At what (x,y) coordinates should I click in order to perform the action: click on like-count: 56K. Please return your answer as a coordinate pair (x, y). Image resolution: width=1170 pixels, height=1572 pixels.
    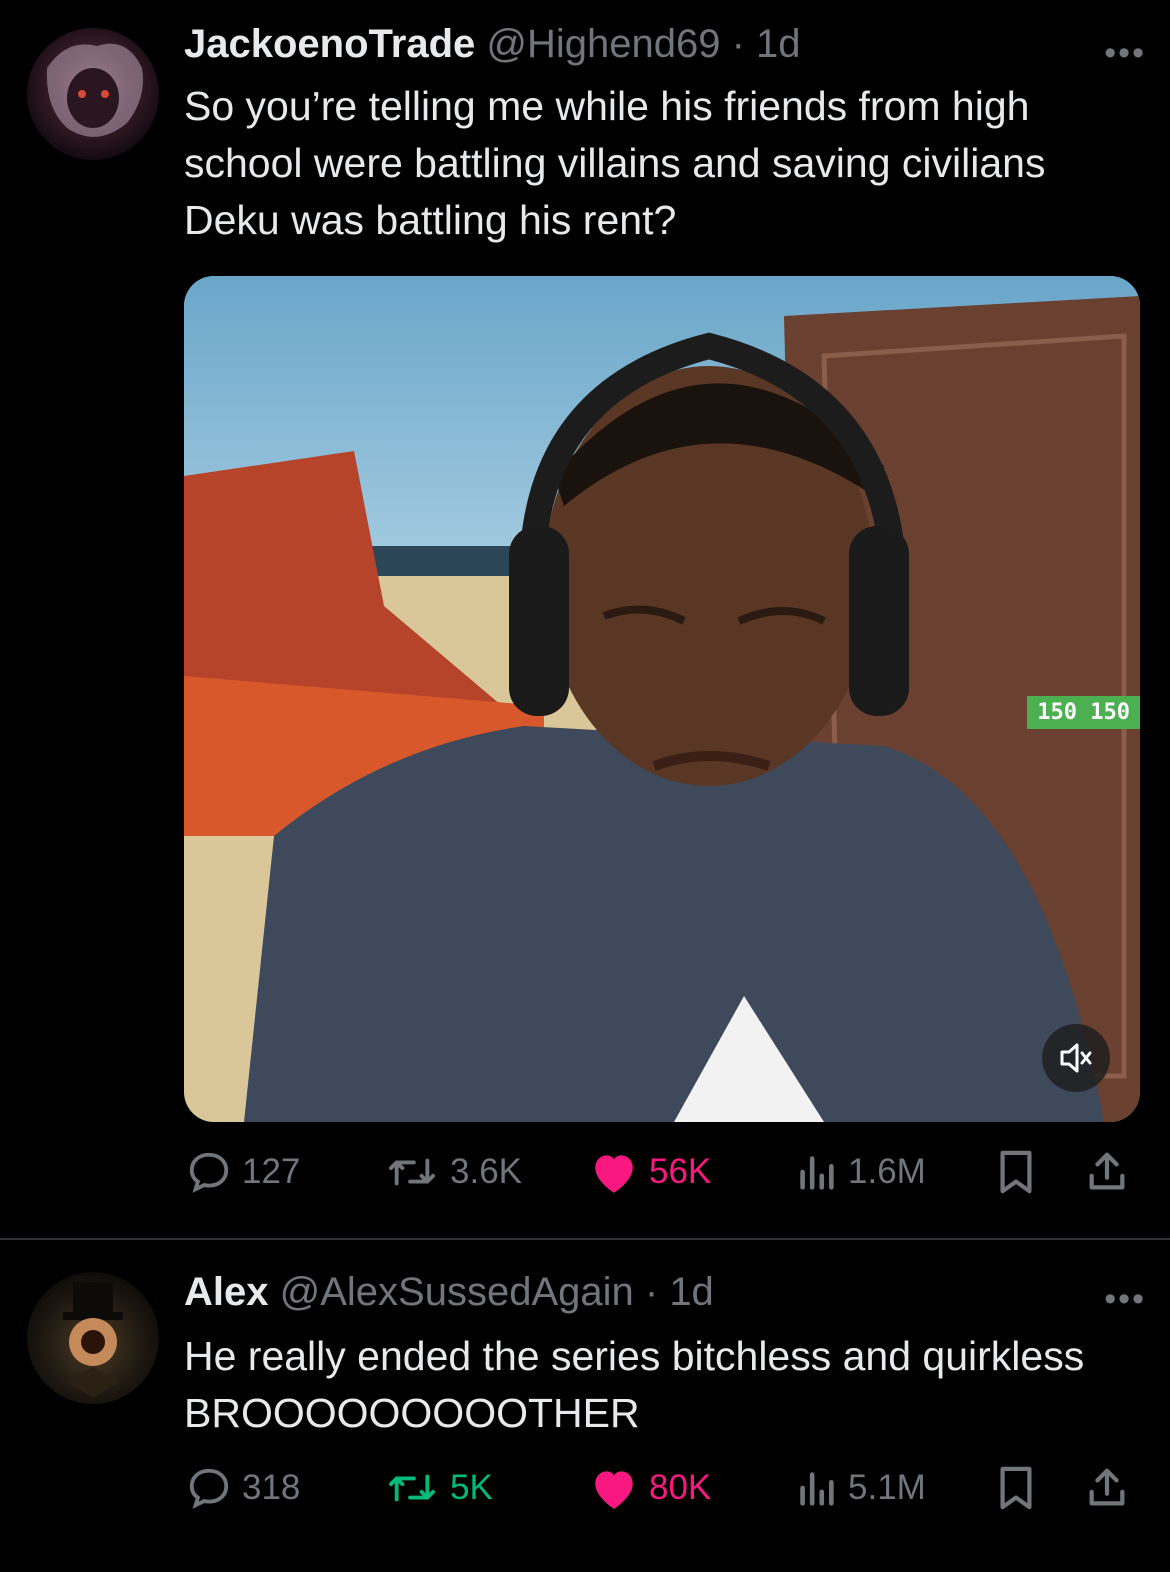
    Looking at the image, I should click on (680, 1171).